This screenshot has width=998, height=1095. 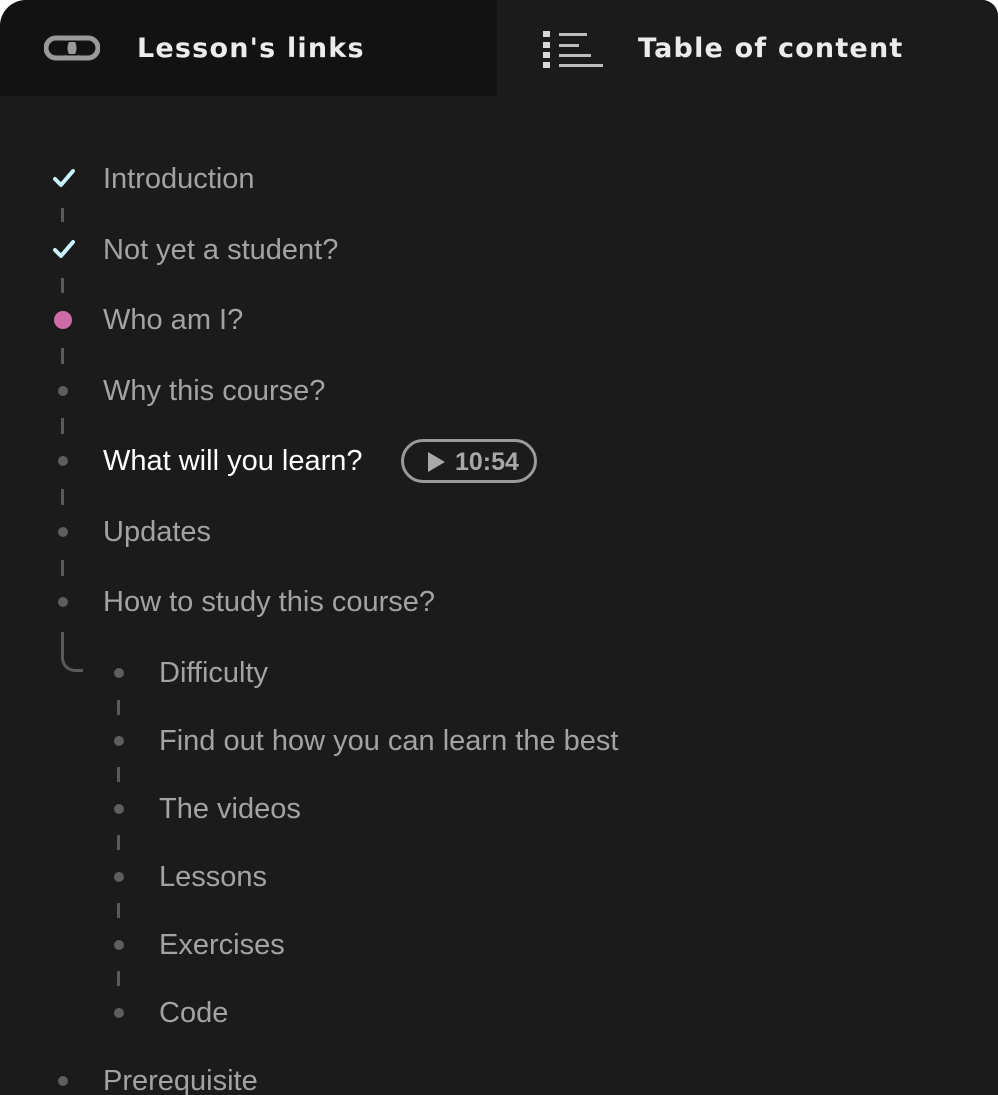 What do you see at coordinates (214, 391) in the screenshot?
I see `toc-item-label: Why this course?` at bounding box center [214, 391].